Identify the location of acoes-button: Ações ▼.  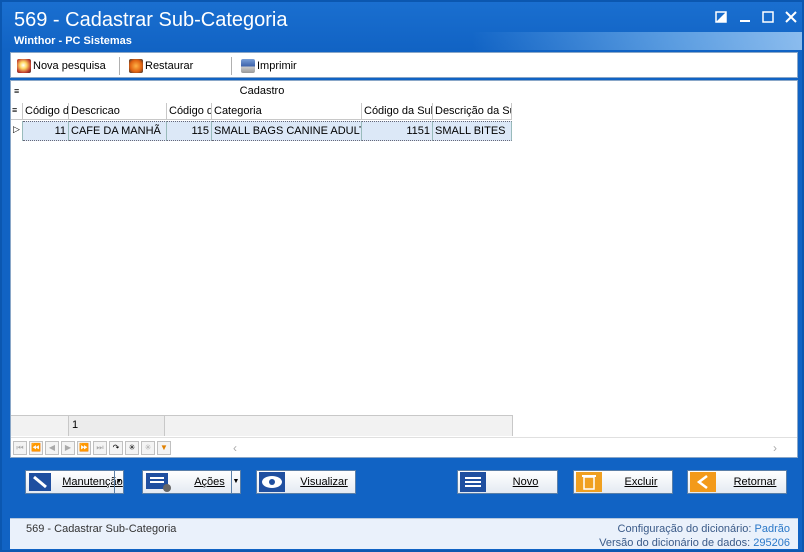
(191, 482).